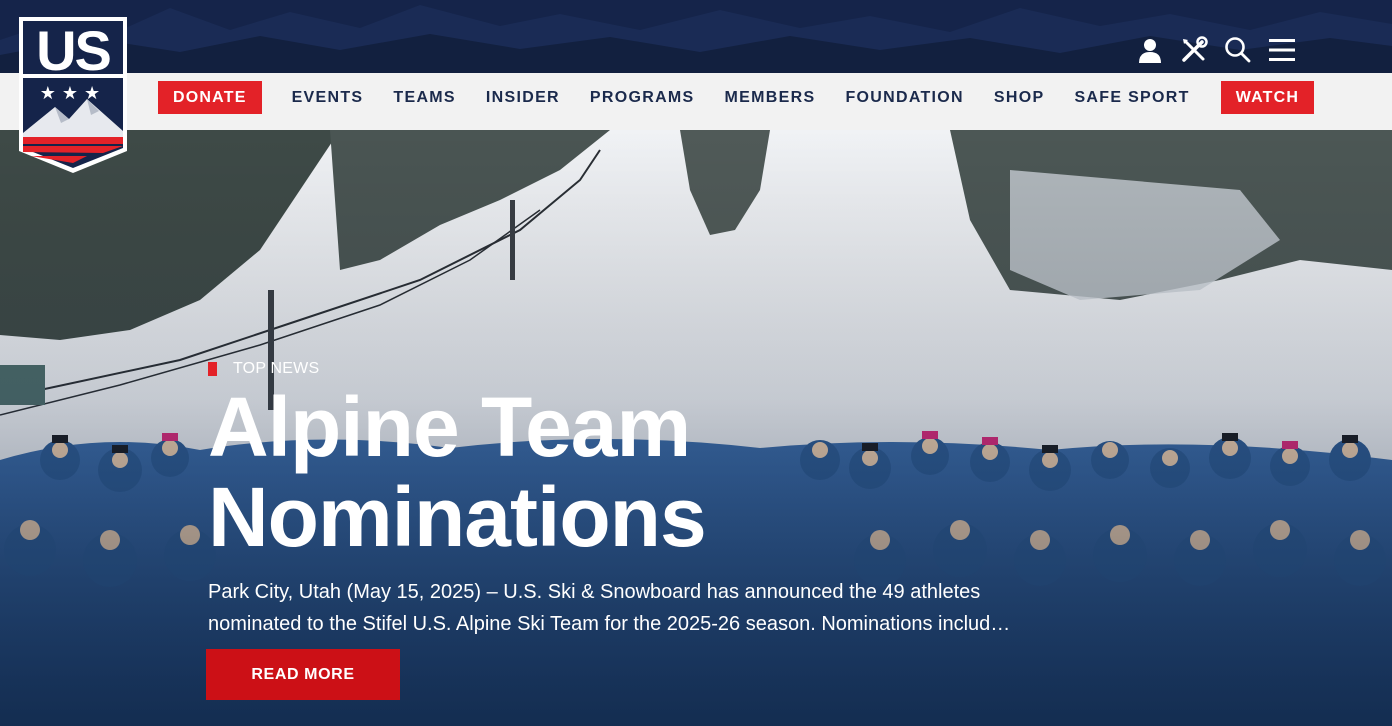  I want to click on logo-text: US, so click(73, 50).